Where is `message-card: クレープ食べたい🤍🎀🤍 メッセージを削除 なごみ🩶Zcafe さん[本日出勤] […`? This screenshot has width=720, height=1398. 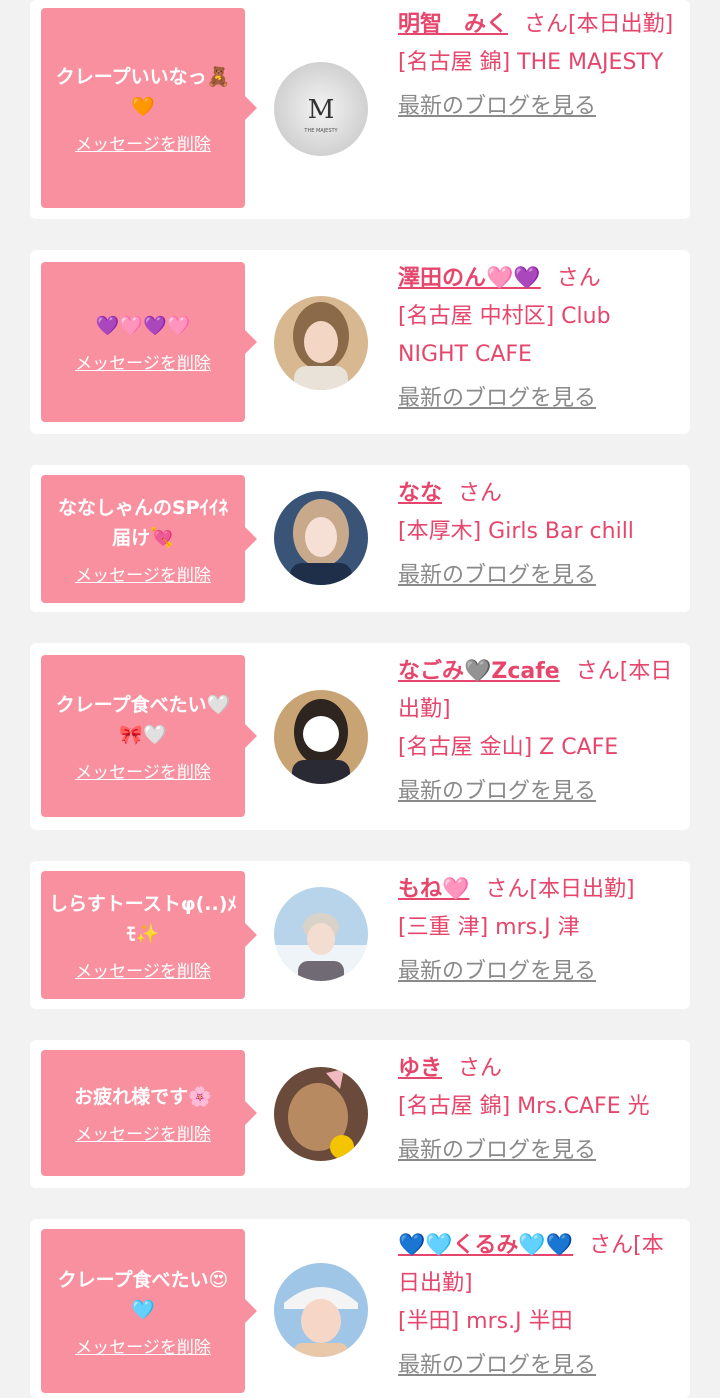 message-card: クレープ食べたい🤍🎀🤍 メッセージを削除 なごみ🩶Zcafe さん[本日出勤] [… is located at coordinates (360, 736).